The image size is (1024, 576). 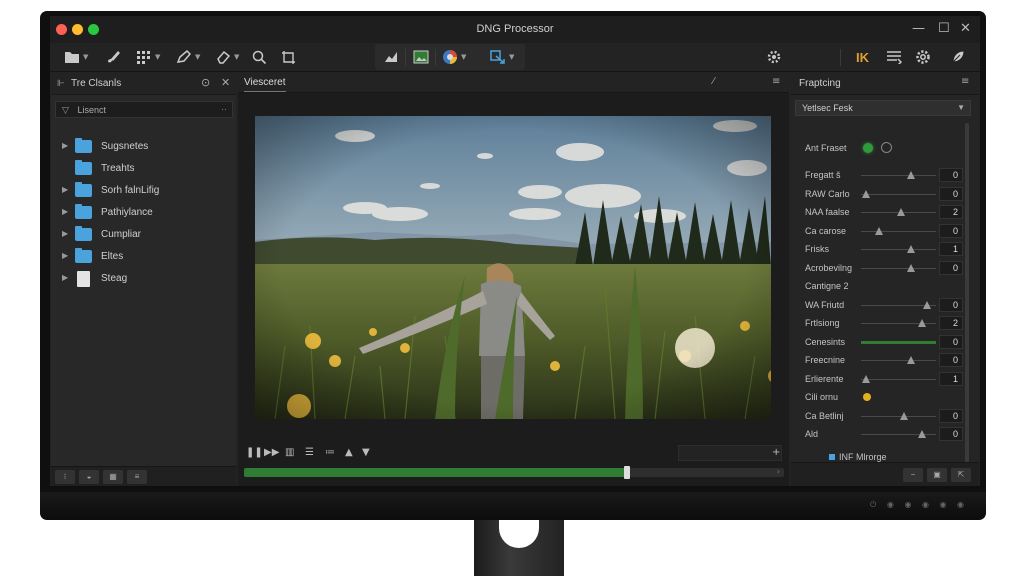 I want to click on sidebar-item-3: ▶ Pathiylance, so click(x=143, y=213).